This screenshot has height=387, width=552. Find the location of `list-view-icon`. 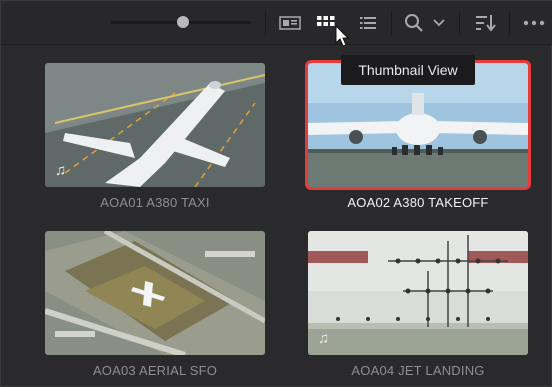

list-view-icon is located at coordinates (368, 23).